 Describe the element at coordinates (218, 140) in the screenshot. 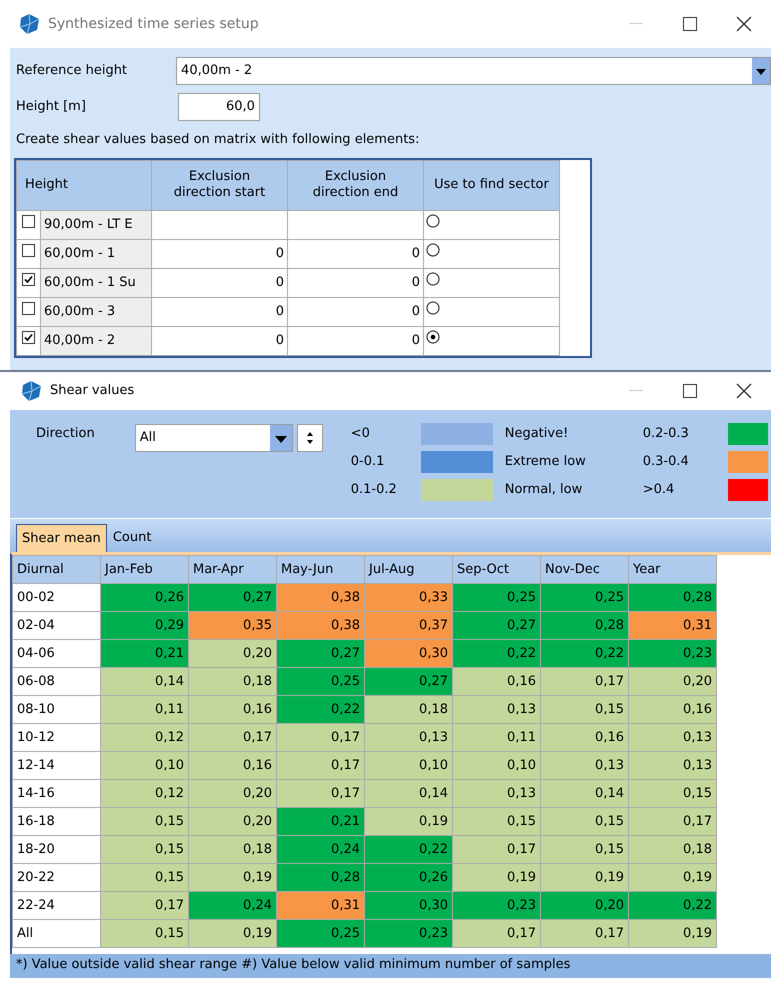

I see `matrix-caption: Create shear values based on matrix with following elements:` at that location.